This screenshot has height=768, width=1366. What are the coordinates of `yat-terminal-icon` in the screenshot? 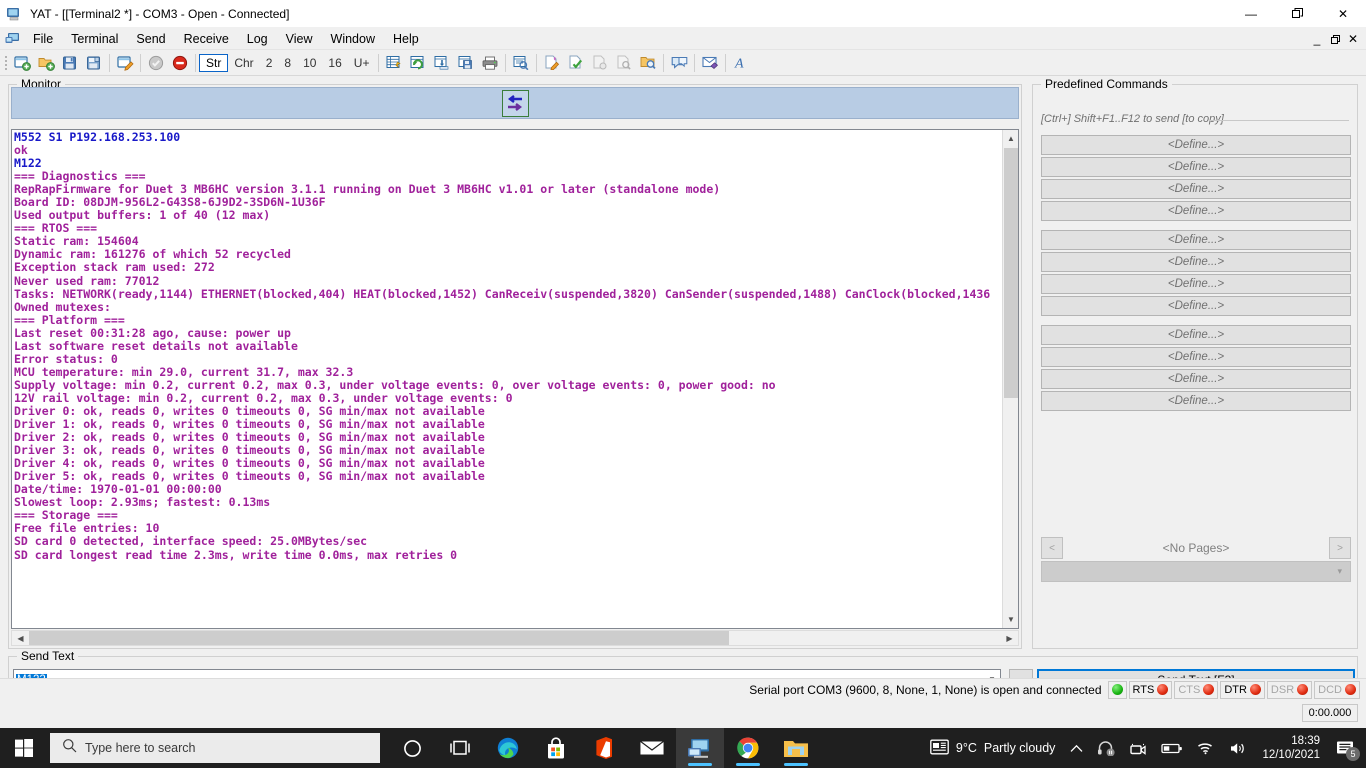 It's located at (700, 748).